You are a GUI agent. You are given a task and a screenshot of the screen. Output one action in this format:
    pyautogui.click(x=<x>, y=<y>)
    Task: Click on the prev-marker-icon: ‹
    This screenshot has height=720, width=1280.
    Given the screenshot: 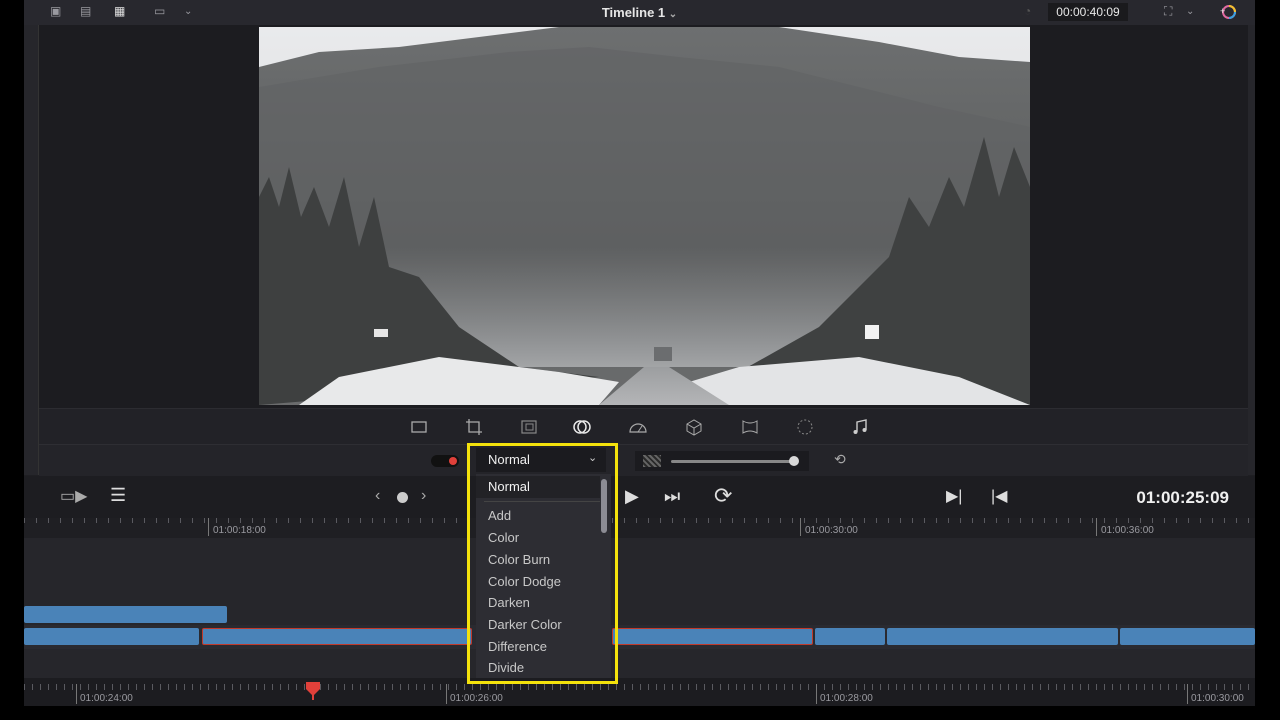 What is the action you would take?
    pyautogui.click(x=377, y=496)
    